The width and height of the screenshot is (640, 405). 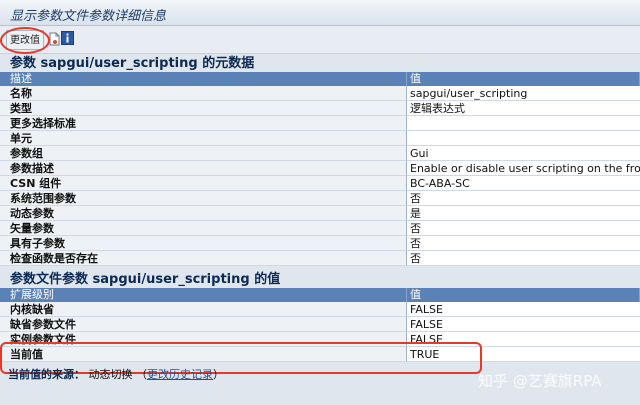 I want to click on table-row: 缺省参数文件 FALSE, so click(x=320, y=324).